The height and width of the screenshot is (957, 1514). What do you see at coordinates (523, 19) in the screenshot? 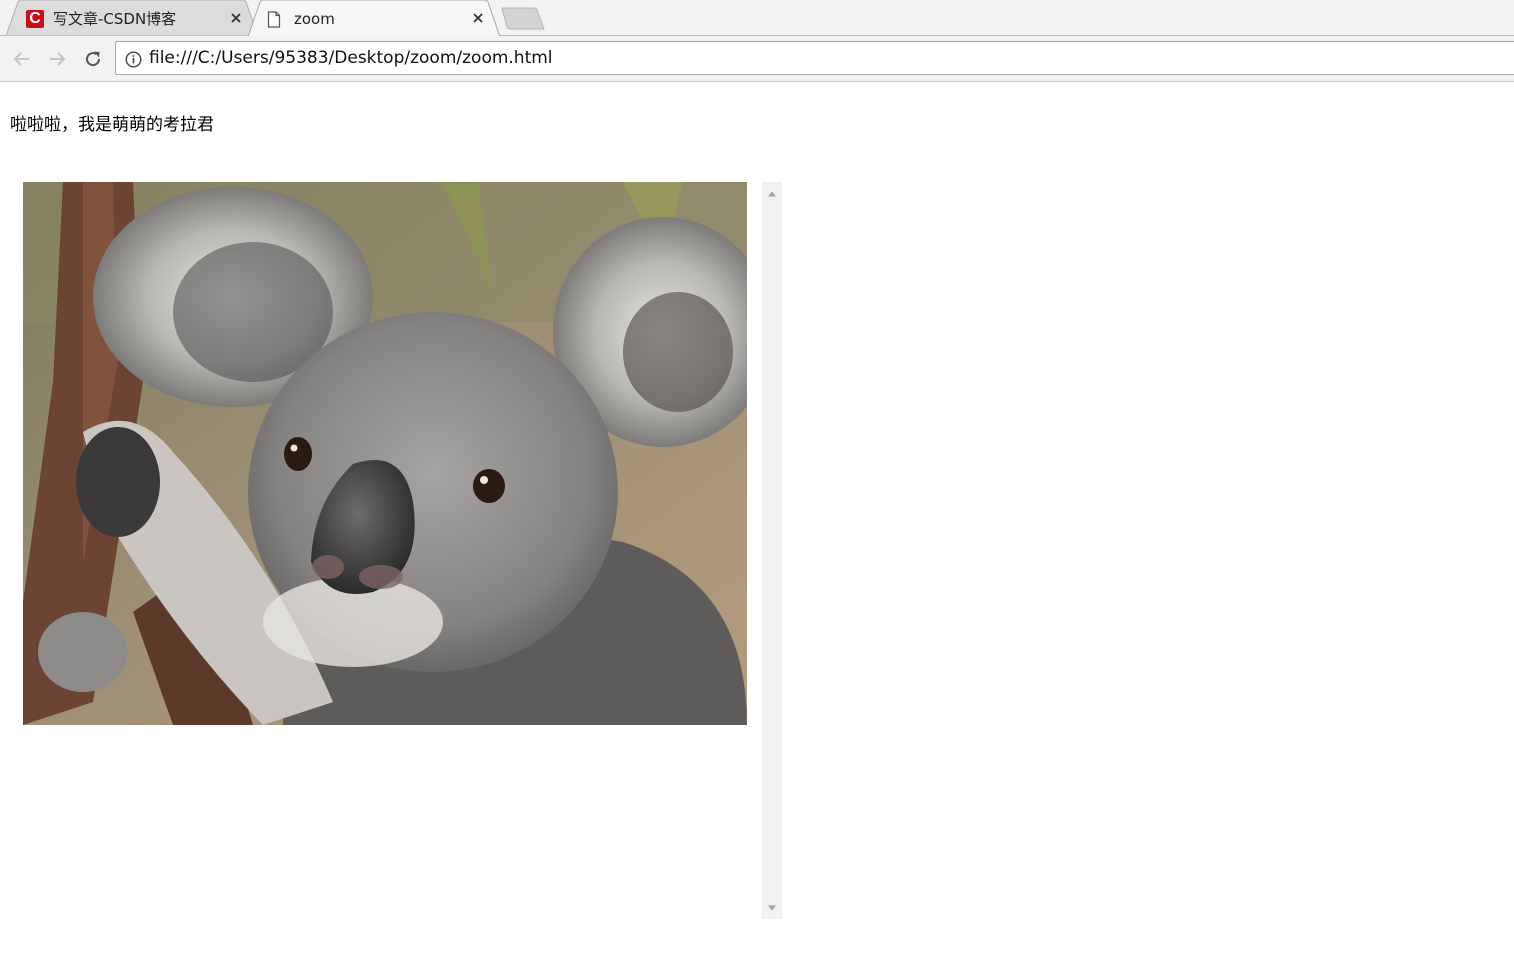
I see `new-tab-button` at bounding box center [523, 19].